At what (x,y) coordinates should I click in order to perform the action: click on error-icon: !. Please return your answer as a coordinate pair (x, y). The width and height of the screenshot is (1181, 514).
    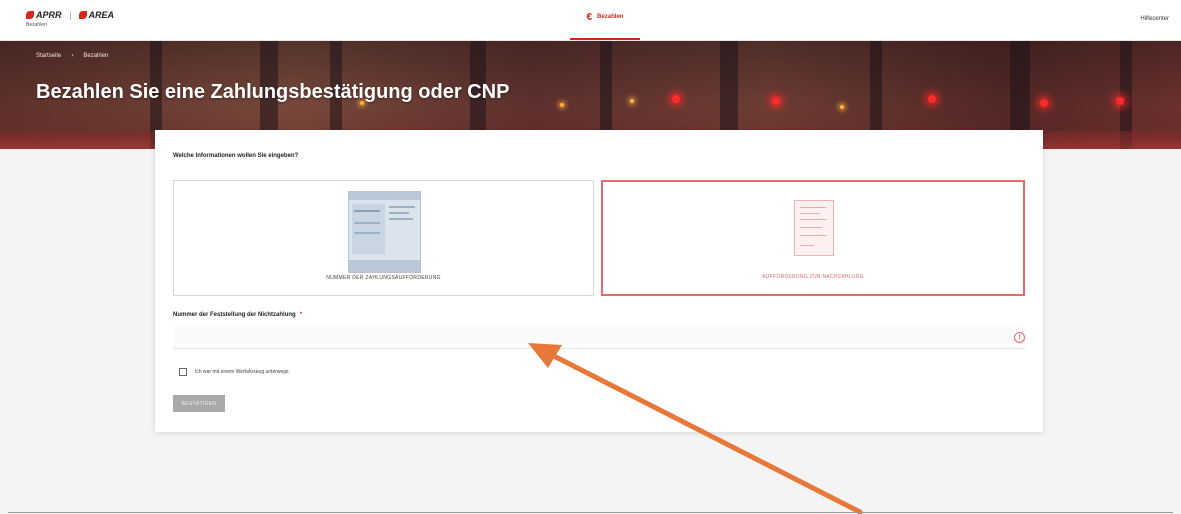
    Looking at the image, I should click on (1019, 337).